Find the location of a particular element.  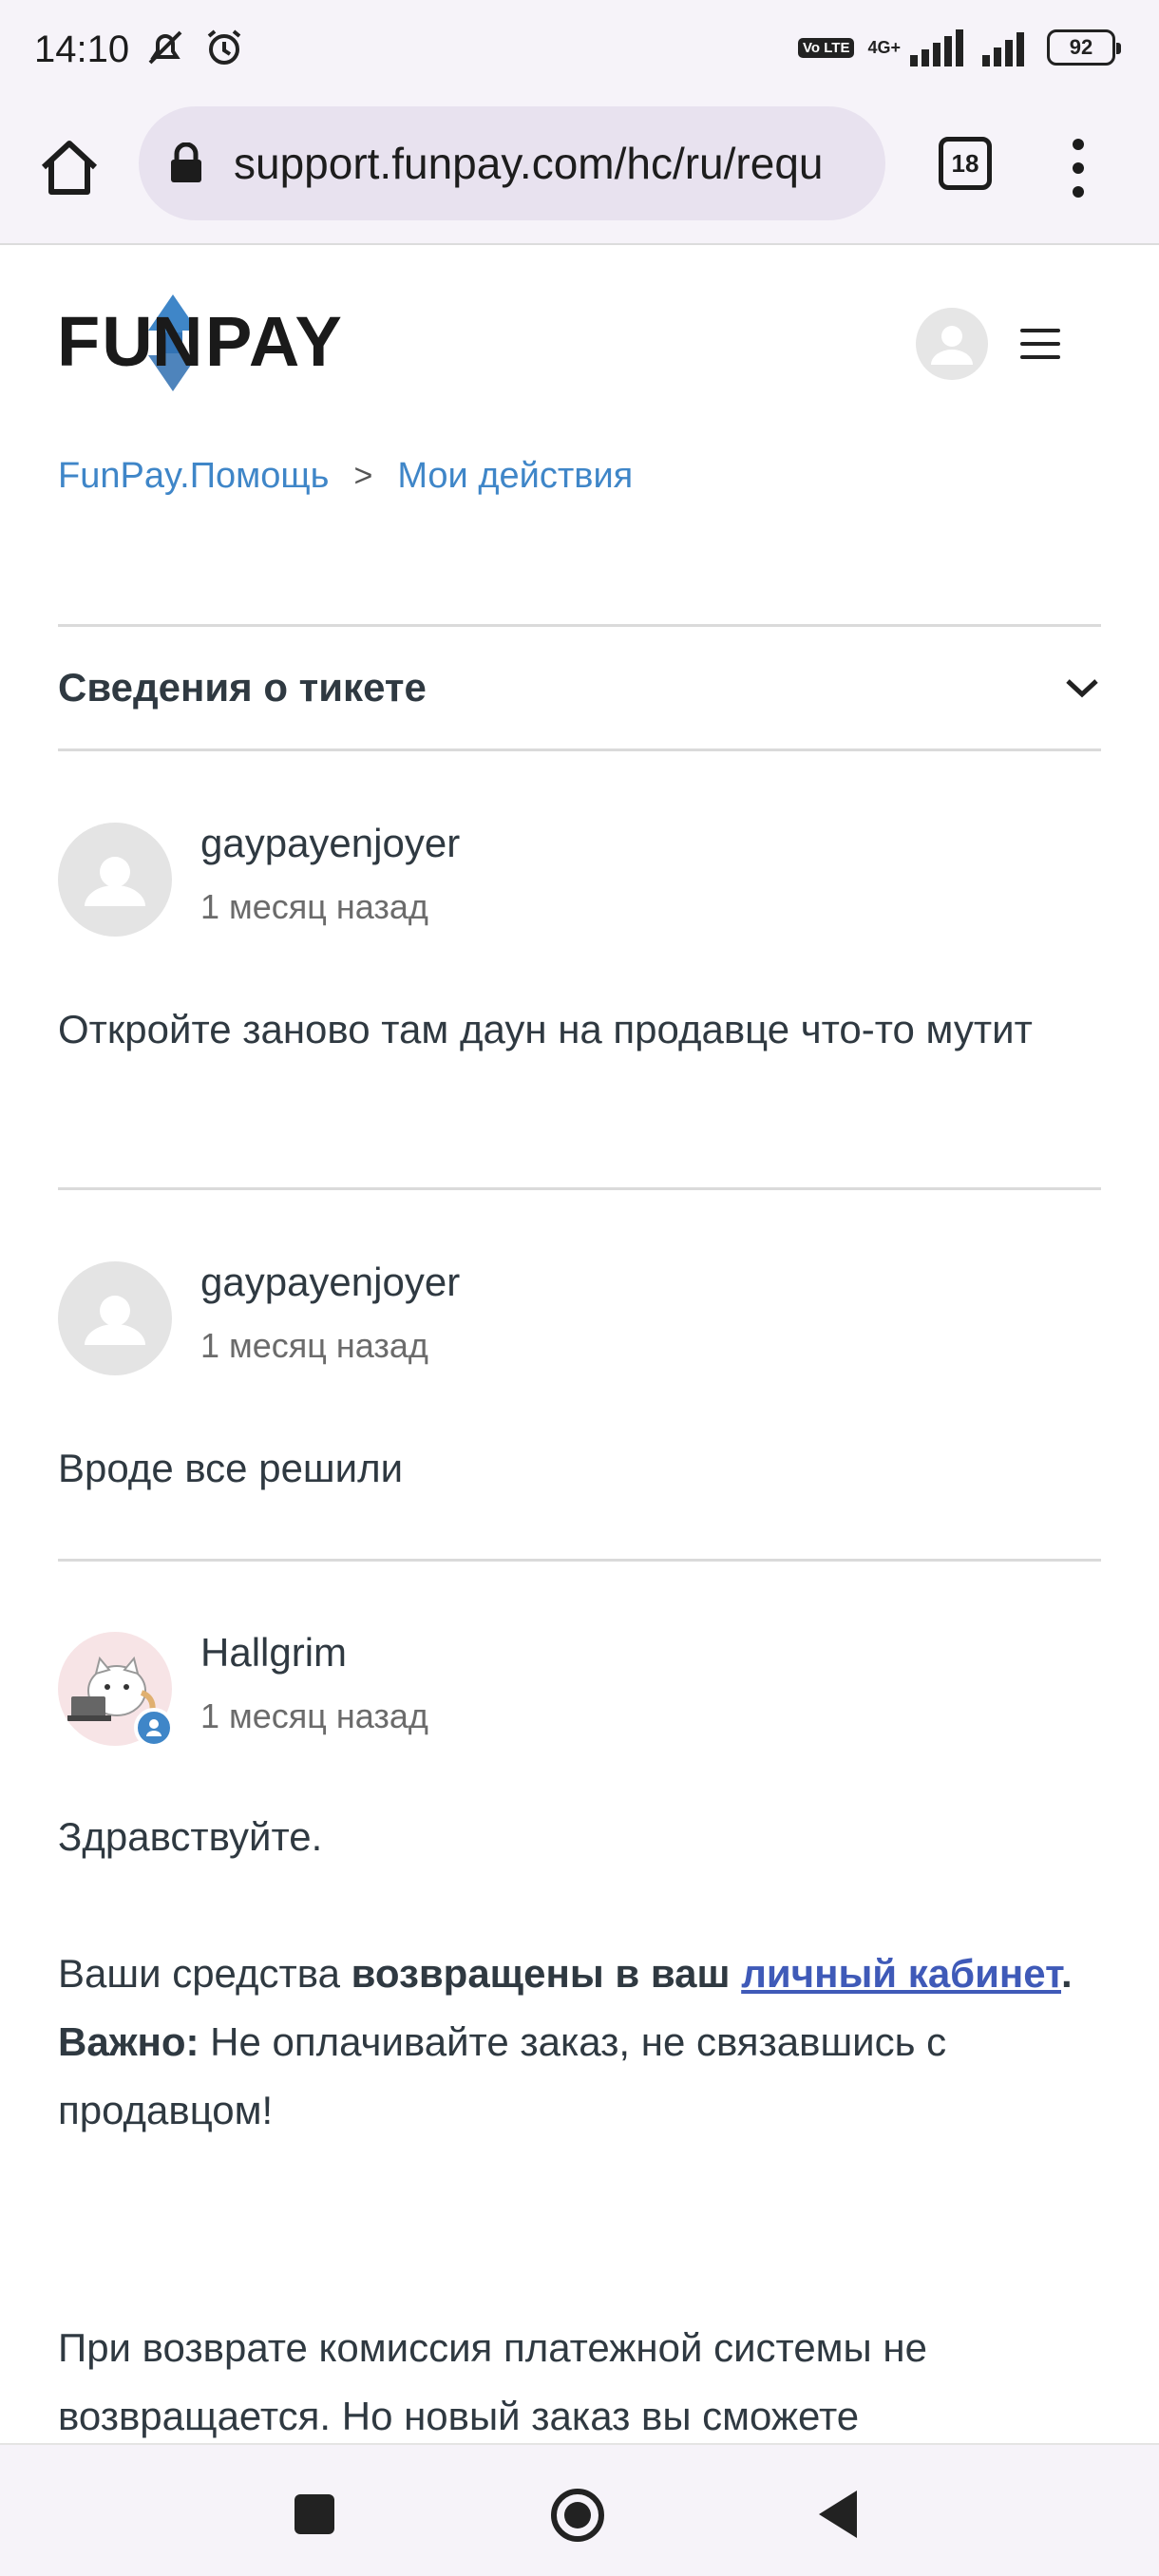

hamburger-menu-icon is located at coordinates (1042, 345).